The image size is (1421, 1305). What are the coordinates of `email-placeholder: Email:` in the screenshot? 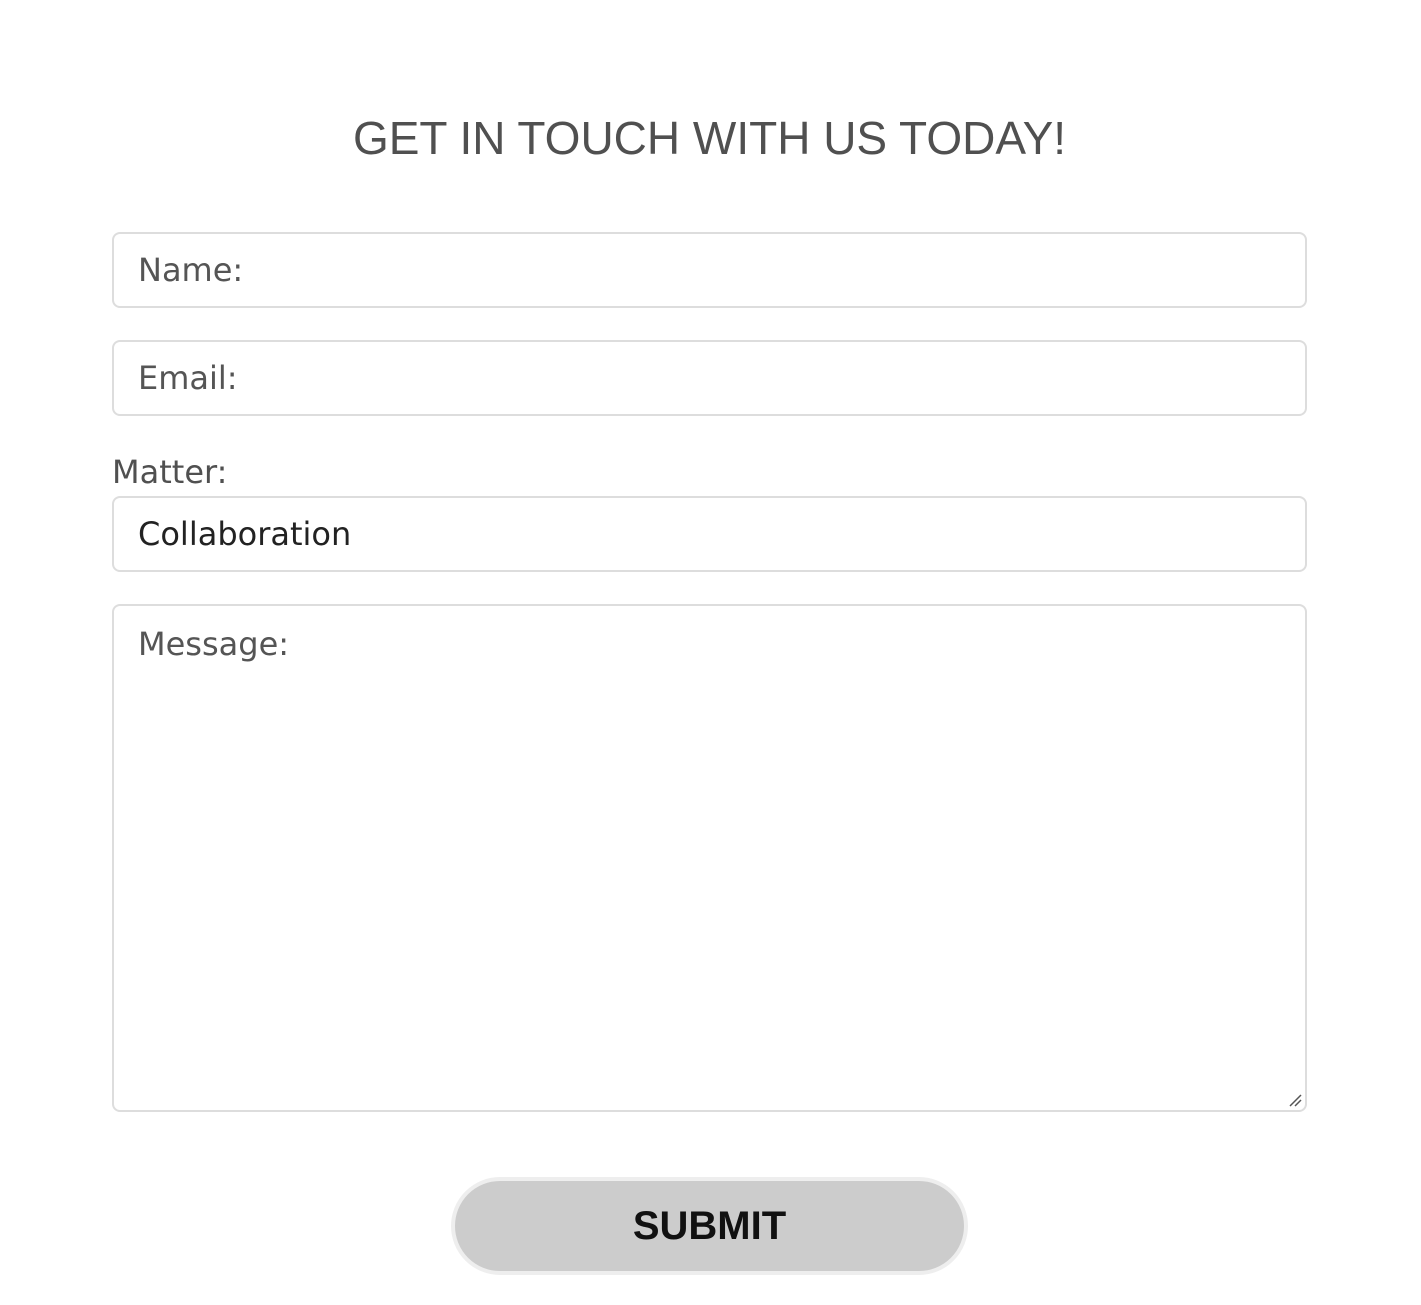 It's located at (188, 378).